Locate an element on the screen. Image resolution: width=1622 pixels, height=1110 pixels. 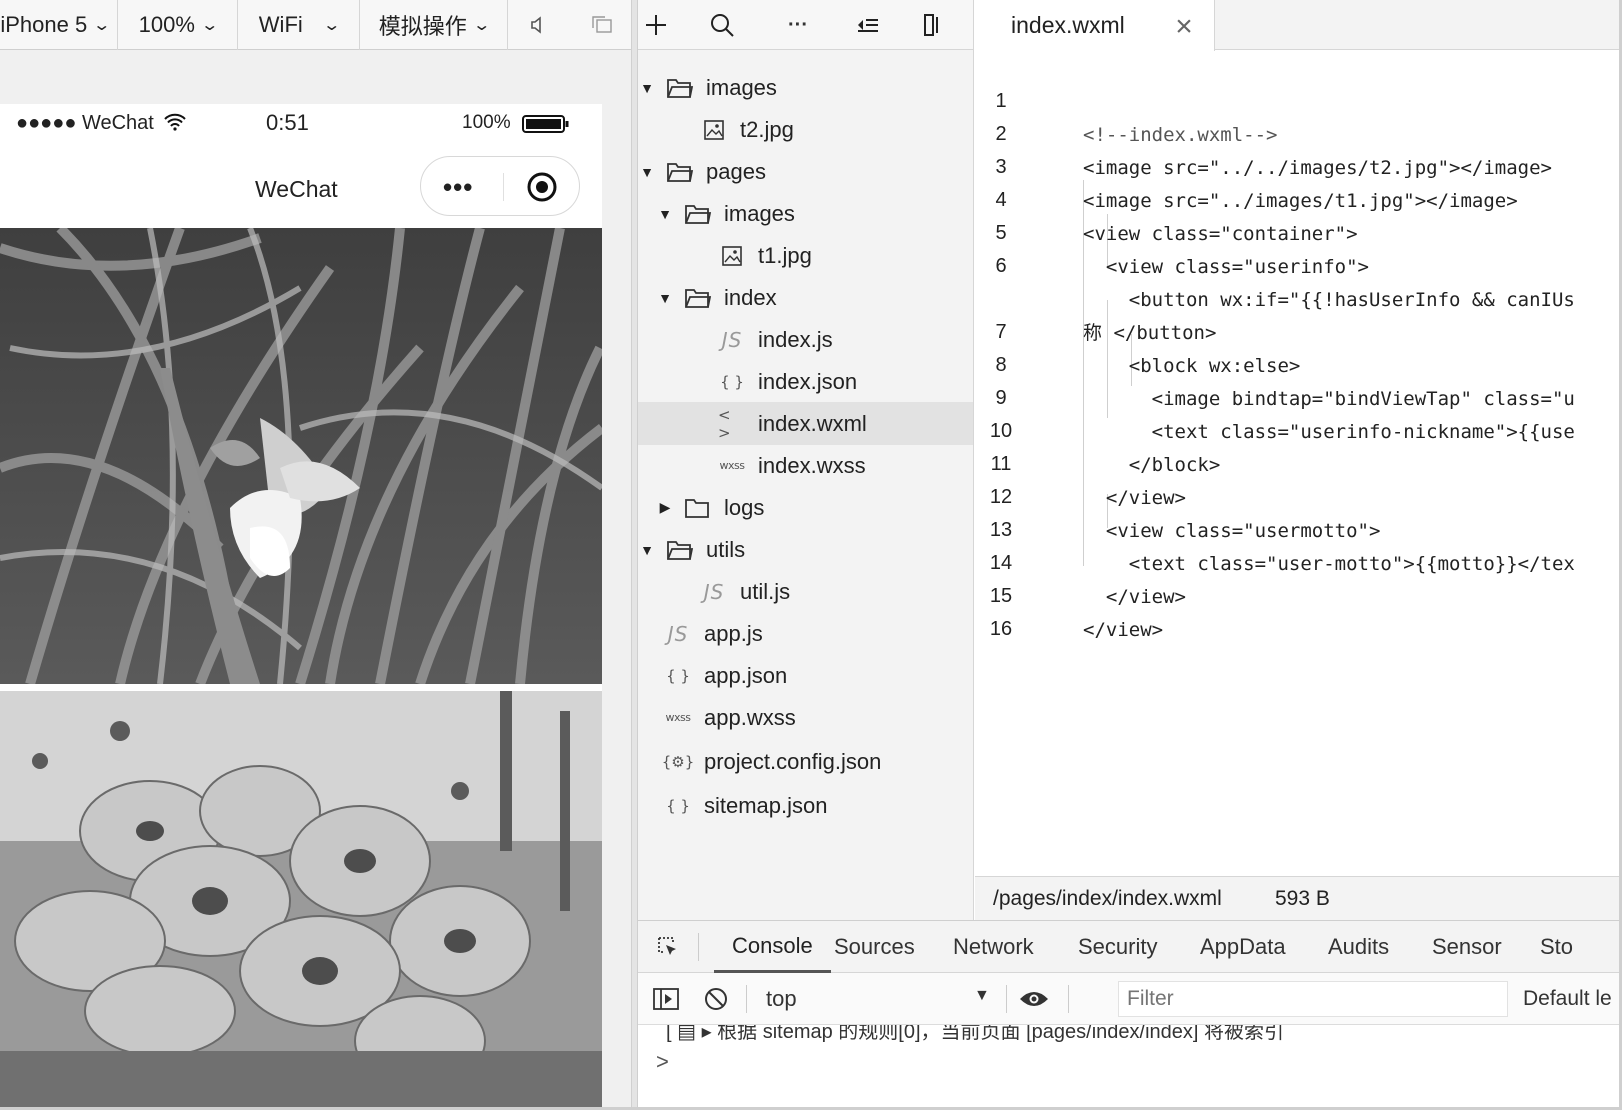
code-line: 7 <block wx:else> is located at coordinates (1298, 329).